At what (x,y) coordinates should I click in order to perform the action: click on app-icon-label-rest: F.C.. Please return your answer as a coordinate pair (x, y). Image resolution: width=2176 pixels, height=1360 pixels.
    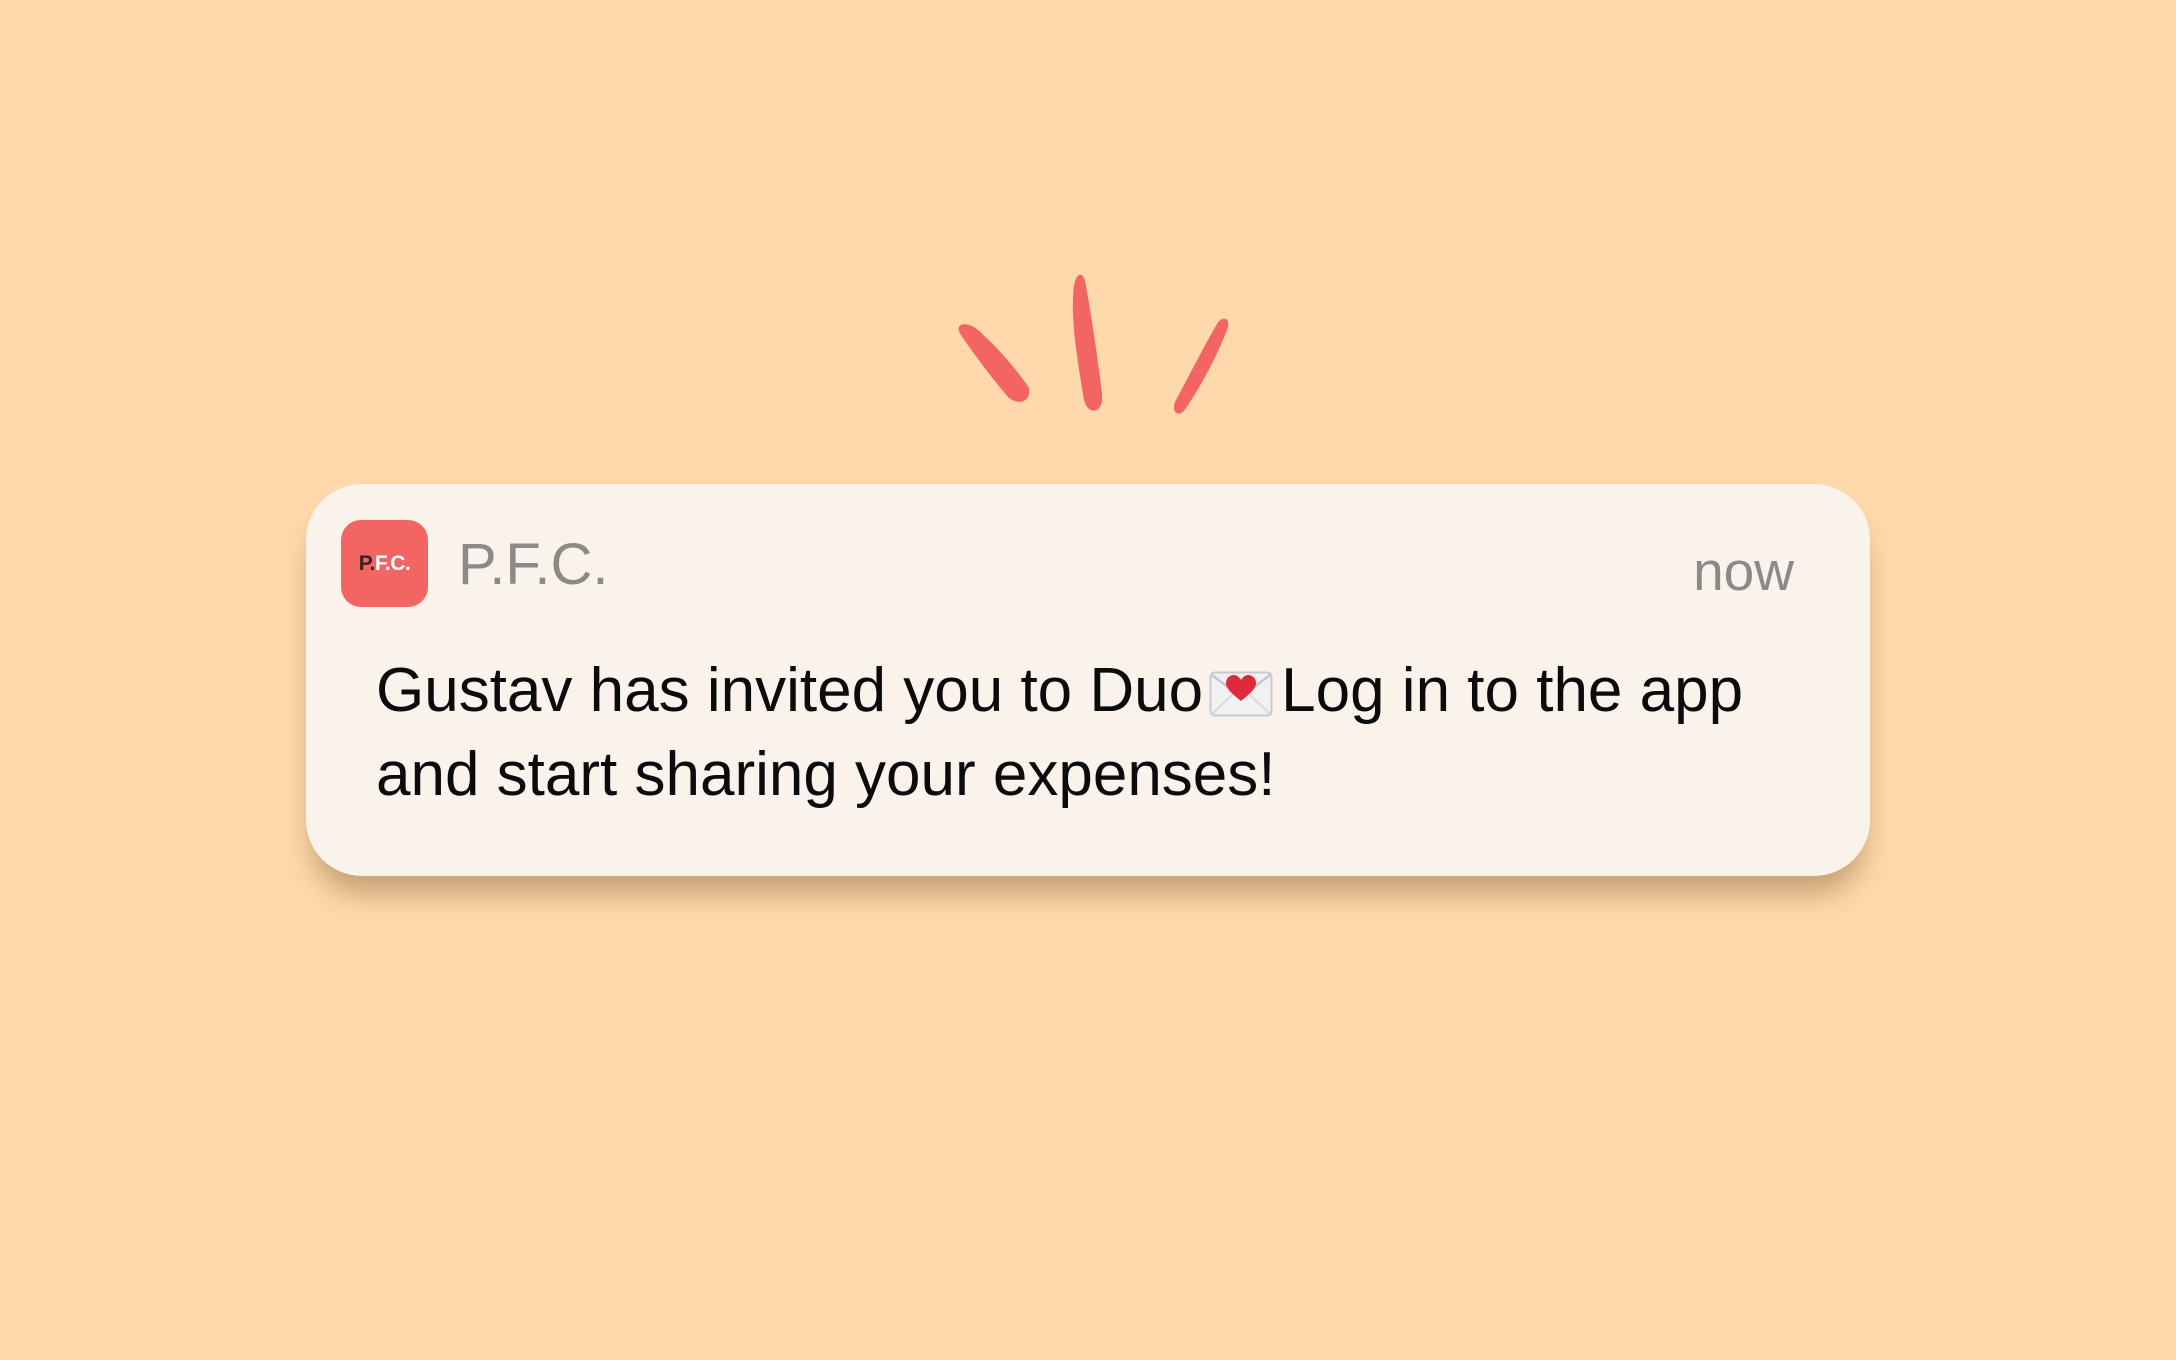
    Looking at the image, I should click on (392, 563).